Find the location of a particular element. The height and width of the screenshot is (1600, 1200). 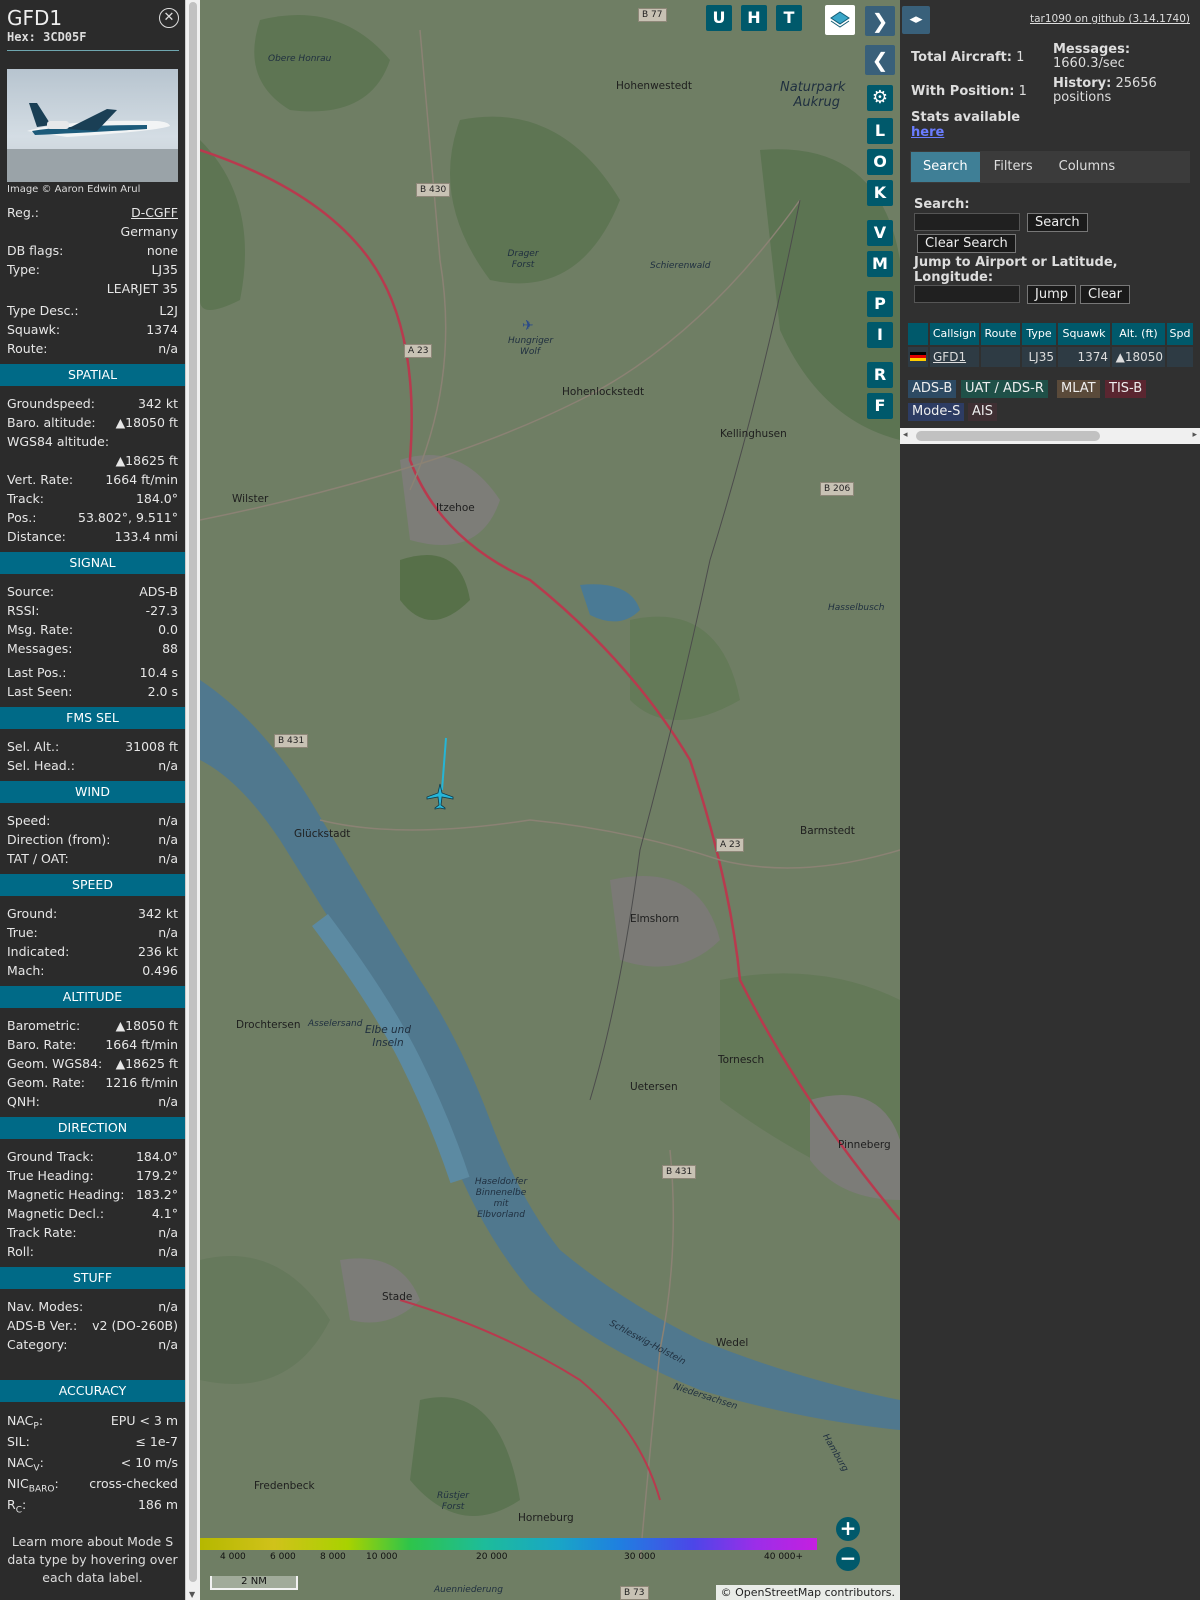

sidebar-header: GFD1 Hex: 3CD05F ✕ is located at coordinates (92, 22).